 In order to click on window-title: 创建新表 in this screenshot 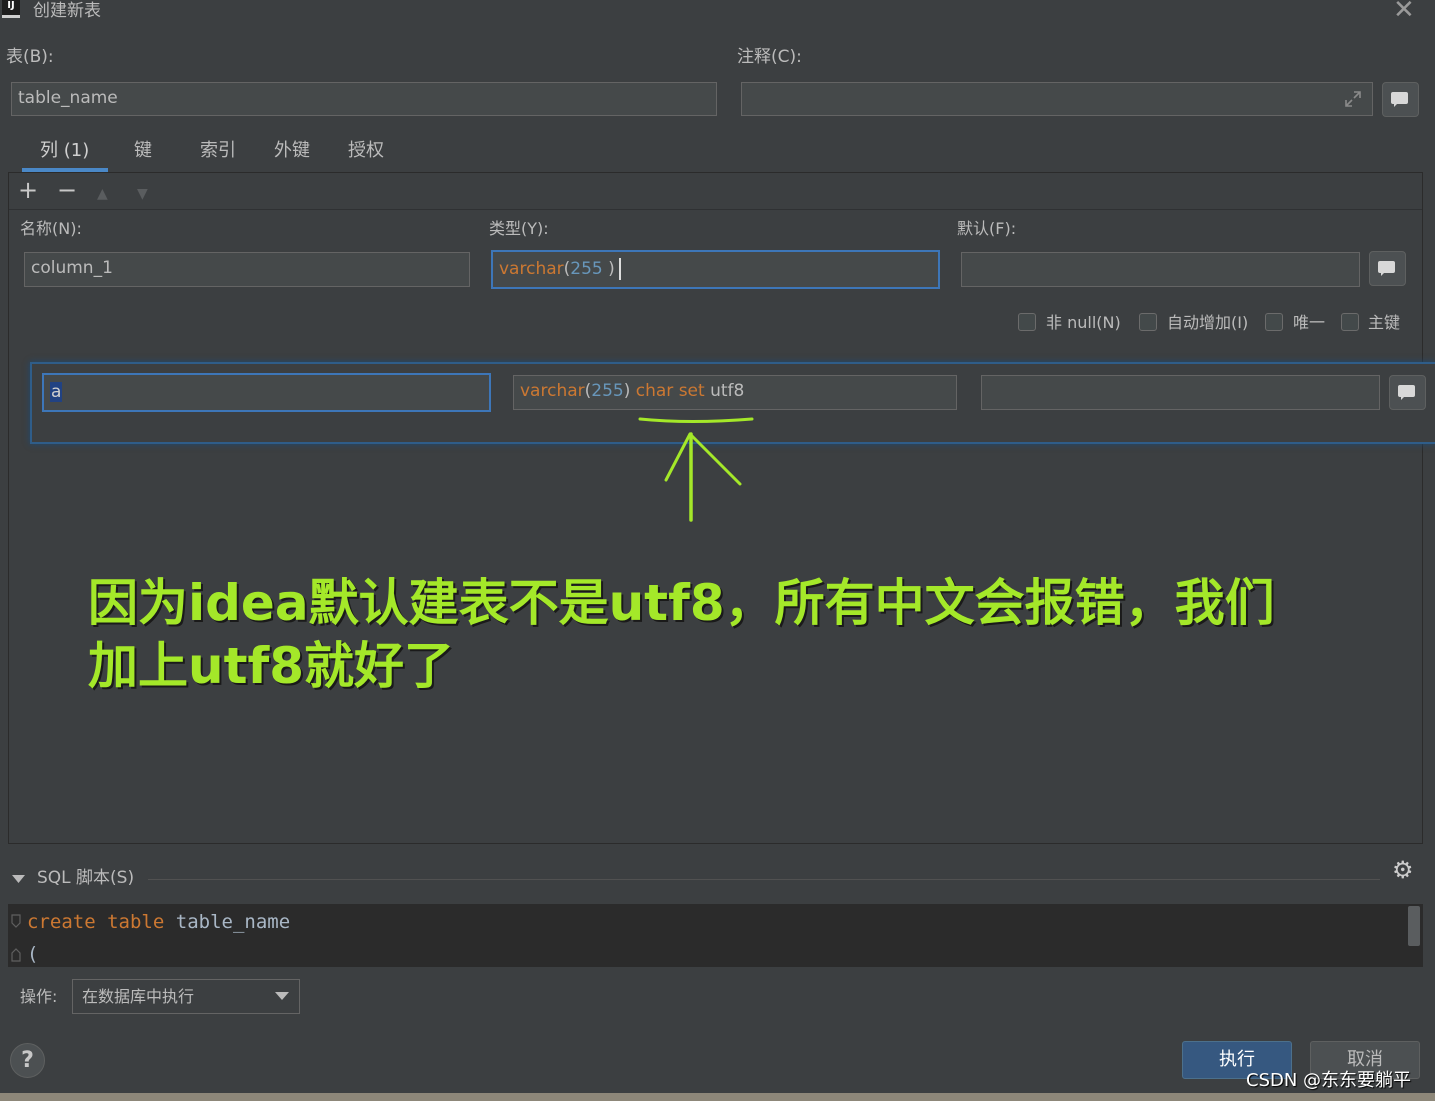, I will do `click(67, 11)`.